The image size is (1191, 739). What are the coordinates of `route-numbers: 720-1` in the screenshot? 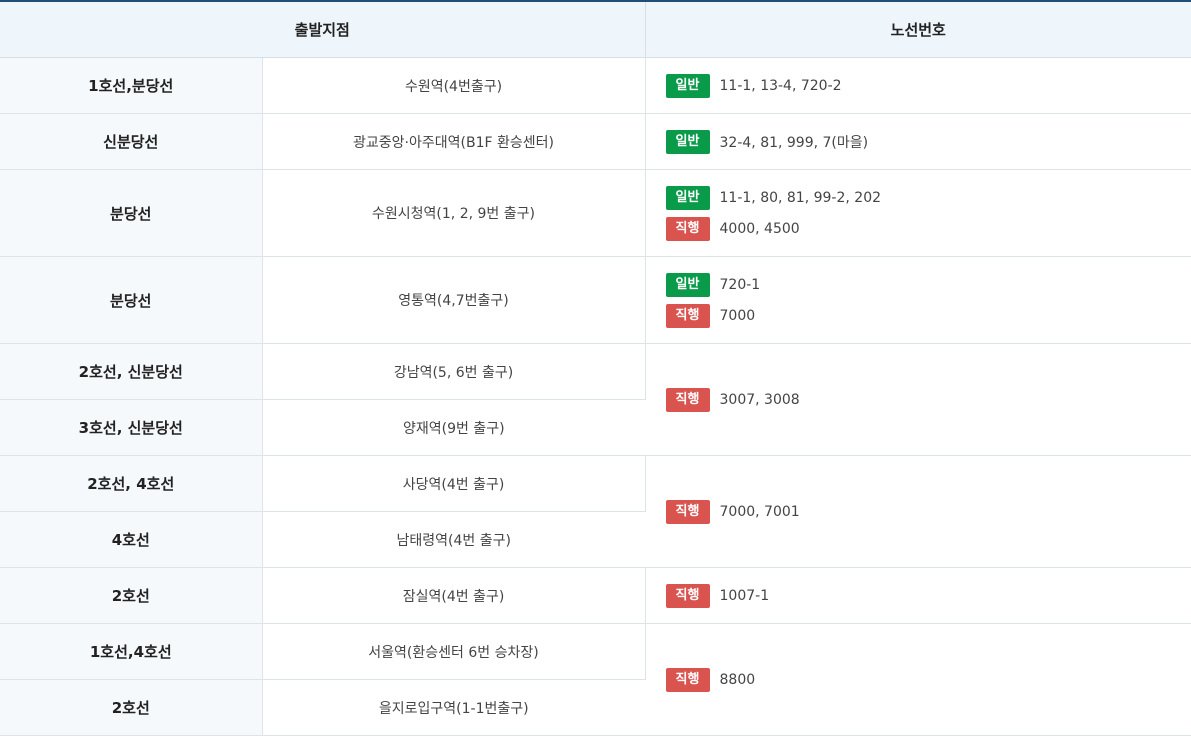 It's located at (740, 284).